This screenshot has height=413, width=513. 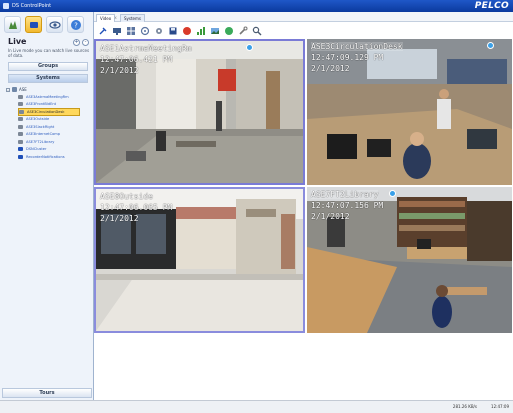 What do you see at coordinates (200, 30) in the screenshot?
I see `chart-icon` at bounding box center [200, 30].